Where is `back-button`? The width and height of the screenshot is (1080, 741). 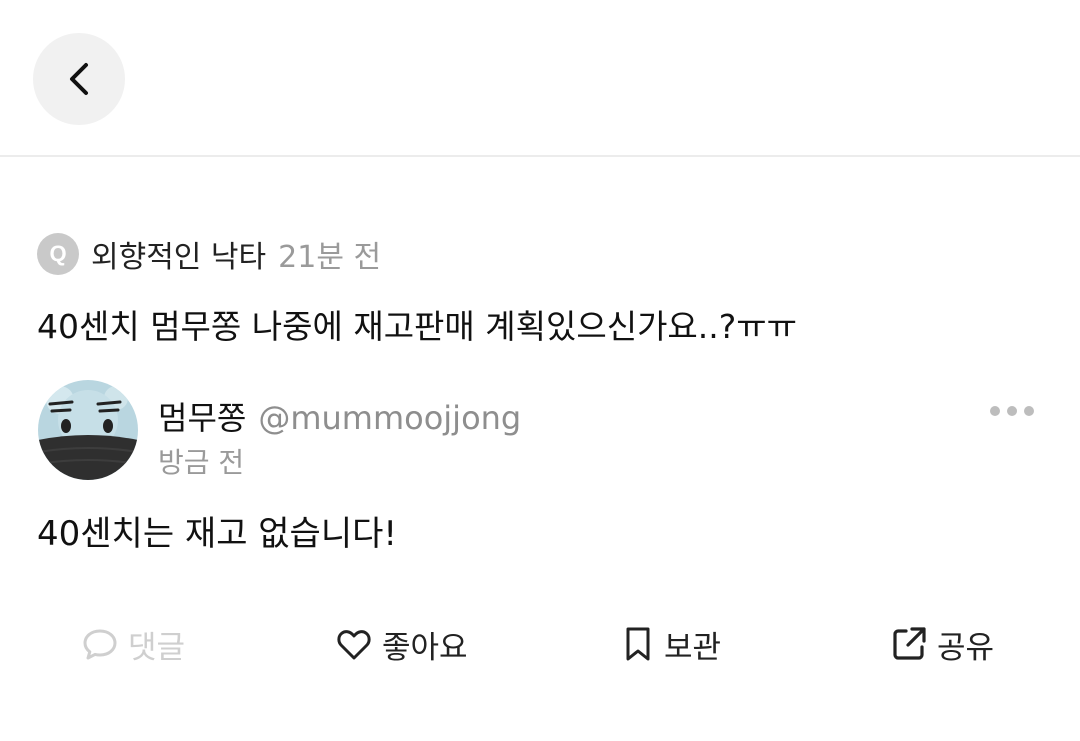
back-button is located at coordinates (79, 79).